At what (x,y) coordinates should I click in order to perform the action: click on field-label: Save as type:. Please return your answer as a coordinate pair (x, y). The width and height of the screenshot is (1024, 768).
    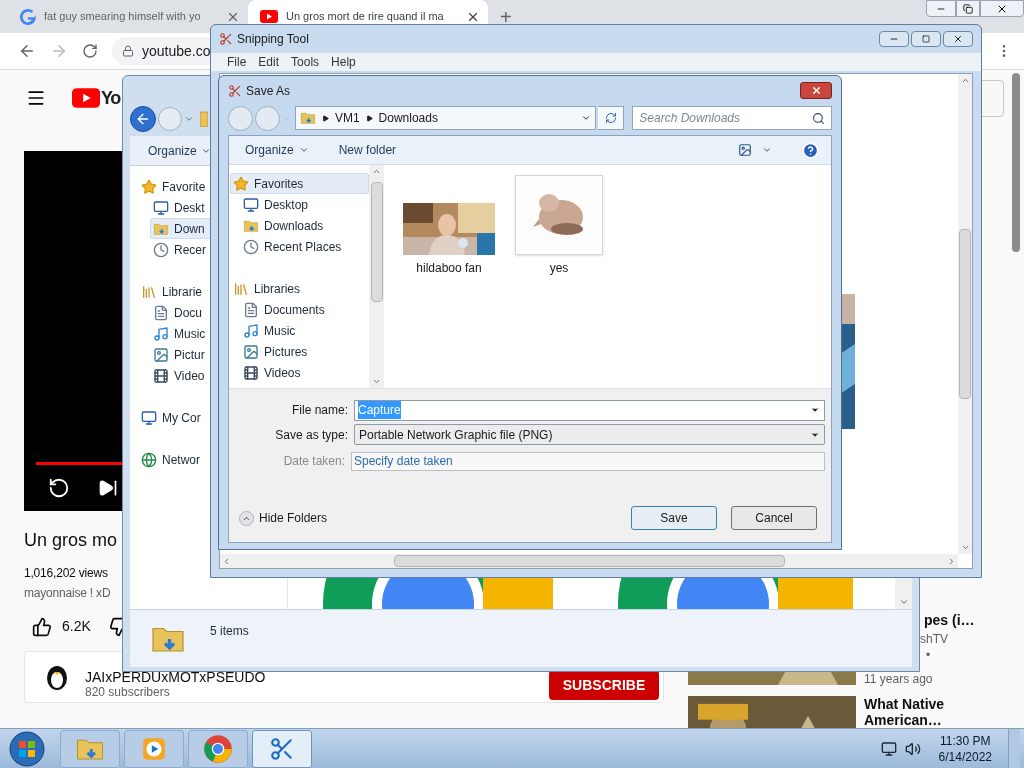
    Looking at the image, I should click on (311, 435).